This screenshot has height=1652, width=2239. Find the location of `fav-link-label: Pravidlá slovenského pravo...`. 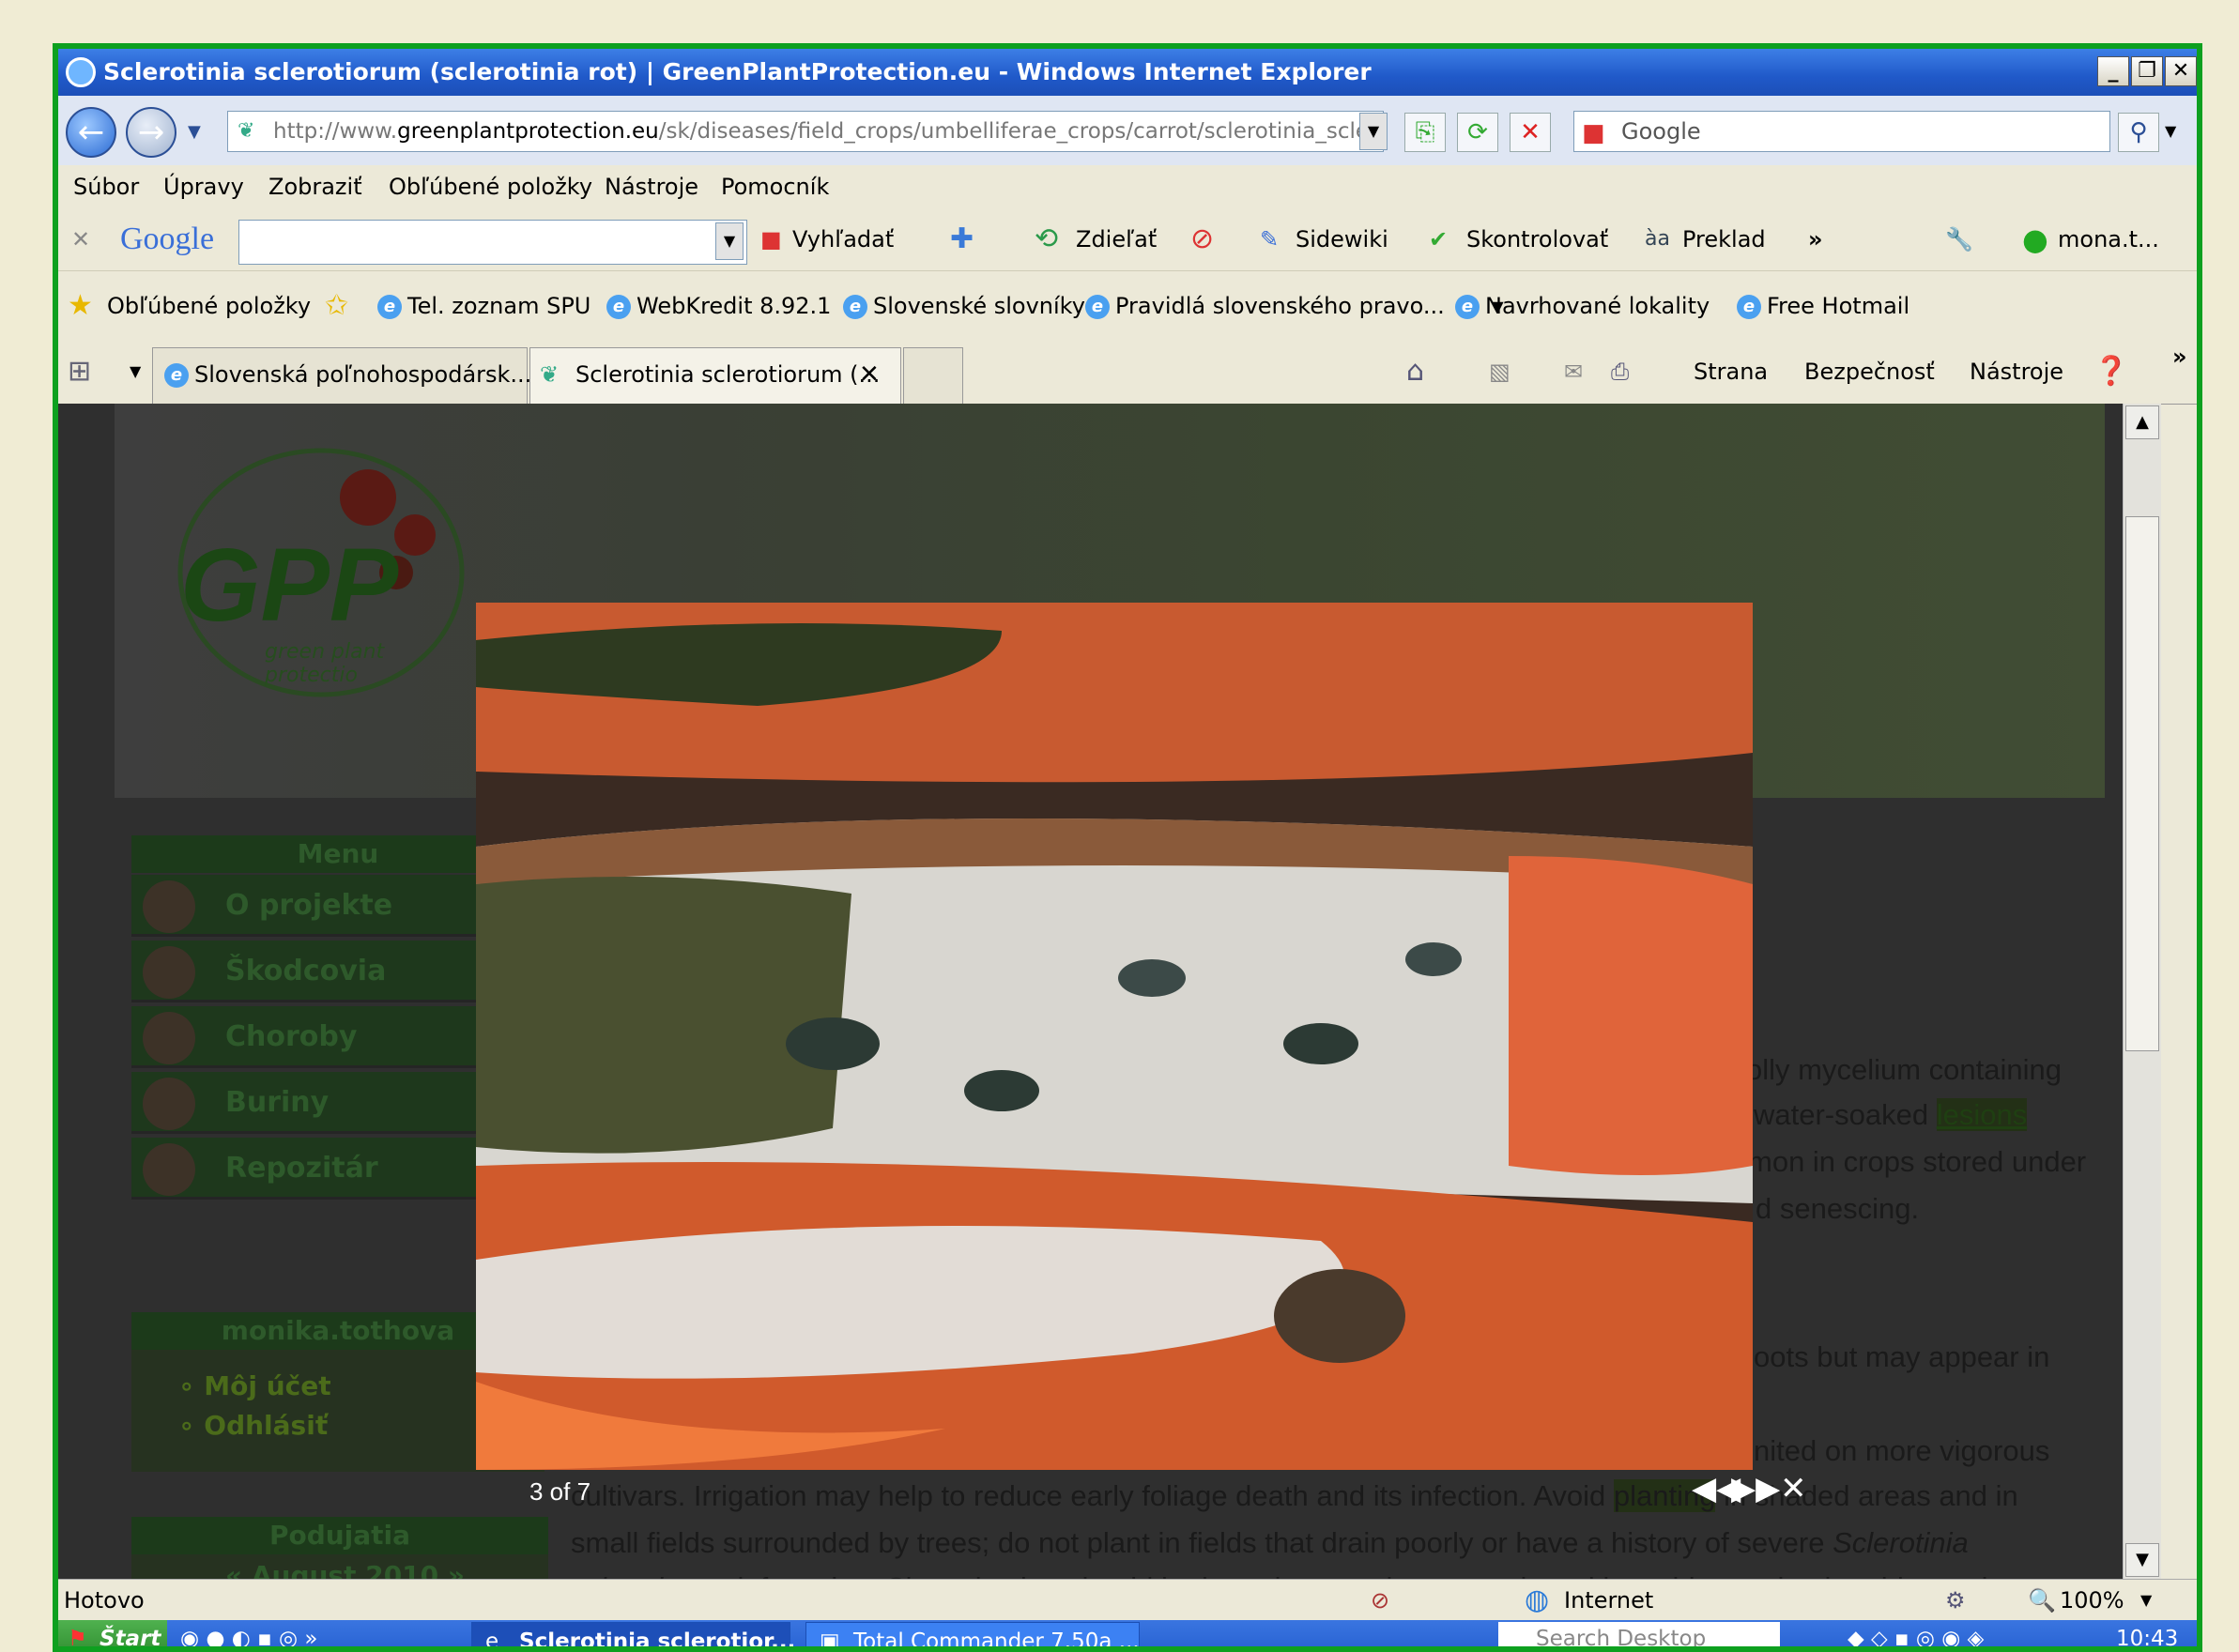

fav-link-label: Pravidlá slovenského pravo... is located at coordinates (1280, 306).